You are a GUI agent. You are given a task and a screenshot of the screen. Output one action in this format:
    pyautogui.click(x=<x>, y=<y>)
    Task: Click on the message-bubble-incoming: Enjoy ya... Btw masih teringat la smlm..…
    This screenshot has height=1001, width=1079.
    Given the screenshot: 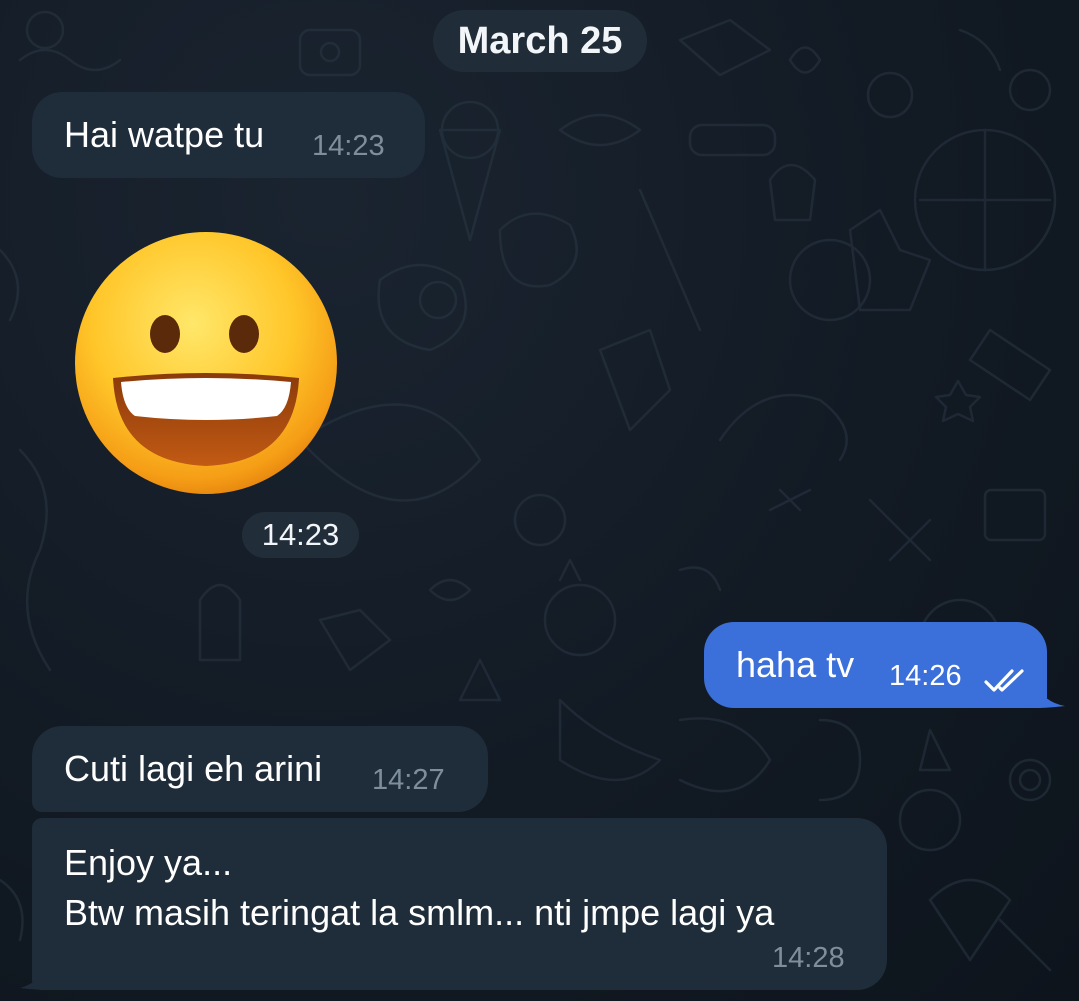 What is the action you would take?
    pyautogui.click(x=459, y=904)
    